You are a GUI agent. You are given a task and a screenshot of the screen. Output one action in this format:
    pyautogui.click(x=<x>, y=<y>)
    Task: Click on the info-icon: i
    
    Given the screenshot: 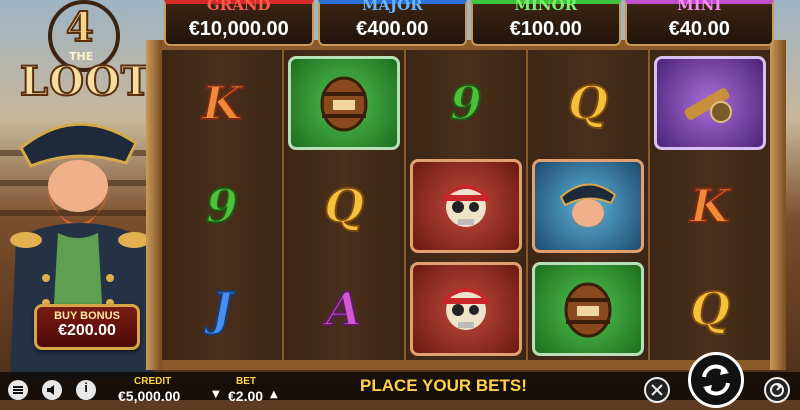 What is the action you would take?
    pyautogui.click(x=86, y=390)
    